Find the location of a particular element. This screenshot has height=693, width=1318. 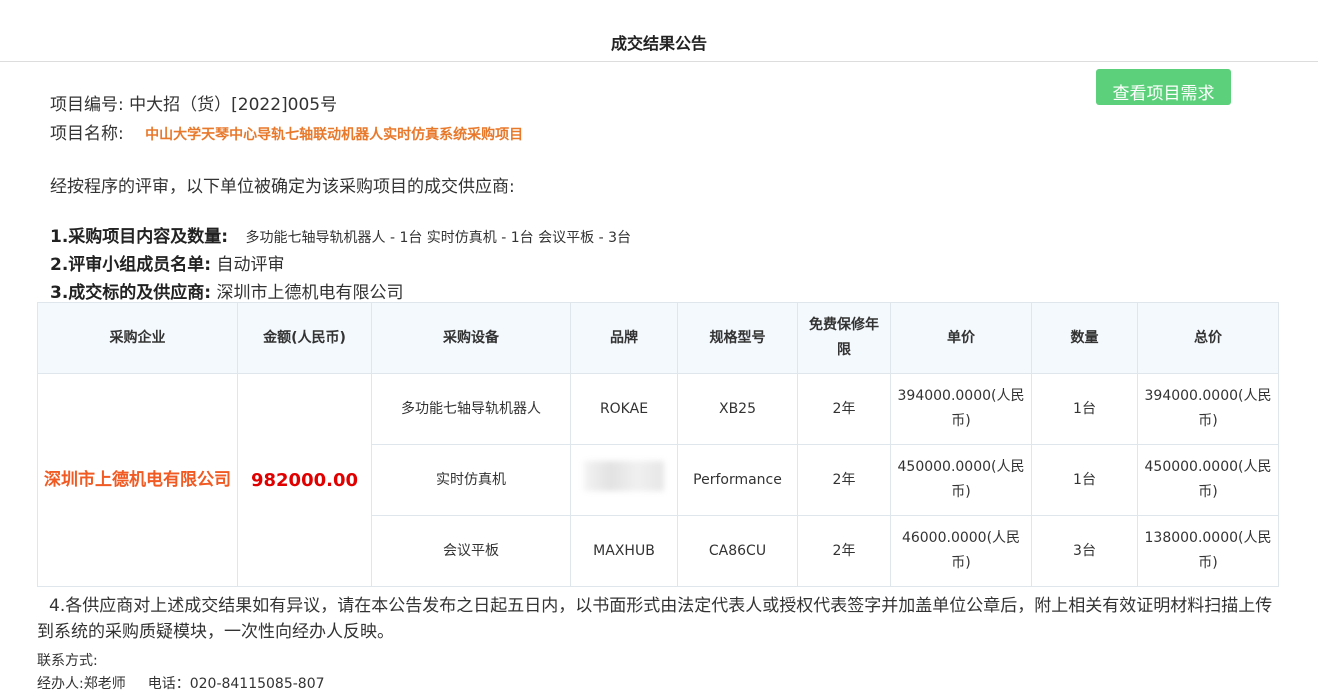

project-name-value: 中山大学天琴中心导轨七轴联动机器人实时仿真系统采购项目 is located at coordinates (334, 135).